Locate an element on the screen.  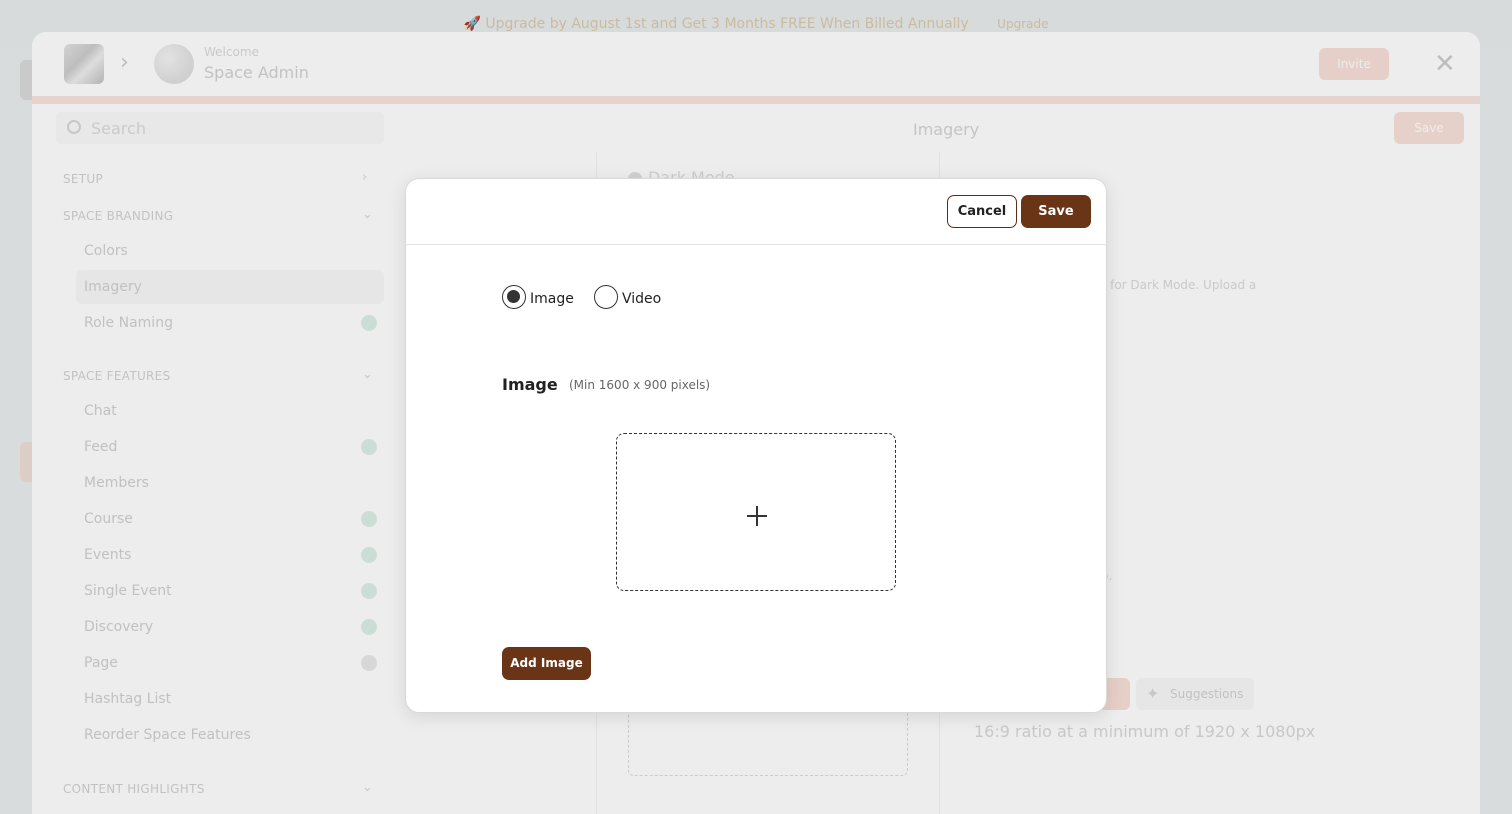
radio-image-label: Image is located at coordinates (552, 299).